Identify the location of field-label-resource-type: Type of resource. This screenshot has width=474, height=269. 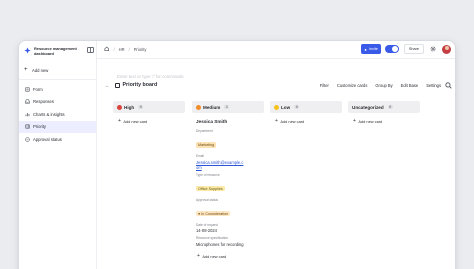
(208, 174).